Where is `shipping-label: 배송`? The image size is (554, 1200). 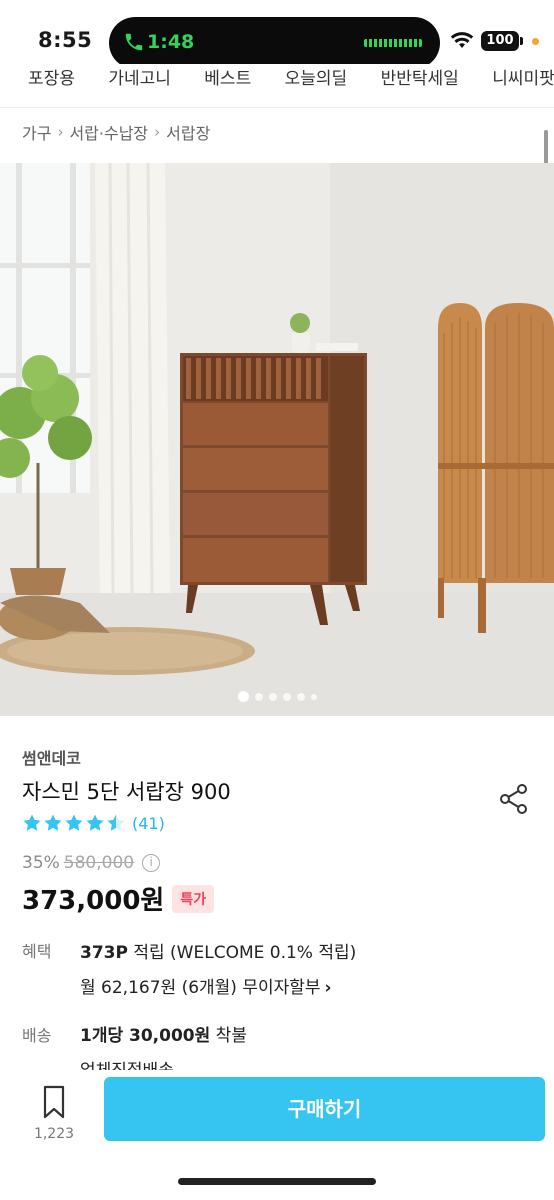
shipping-label: 배송 is located at coordinates (37, 1035).